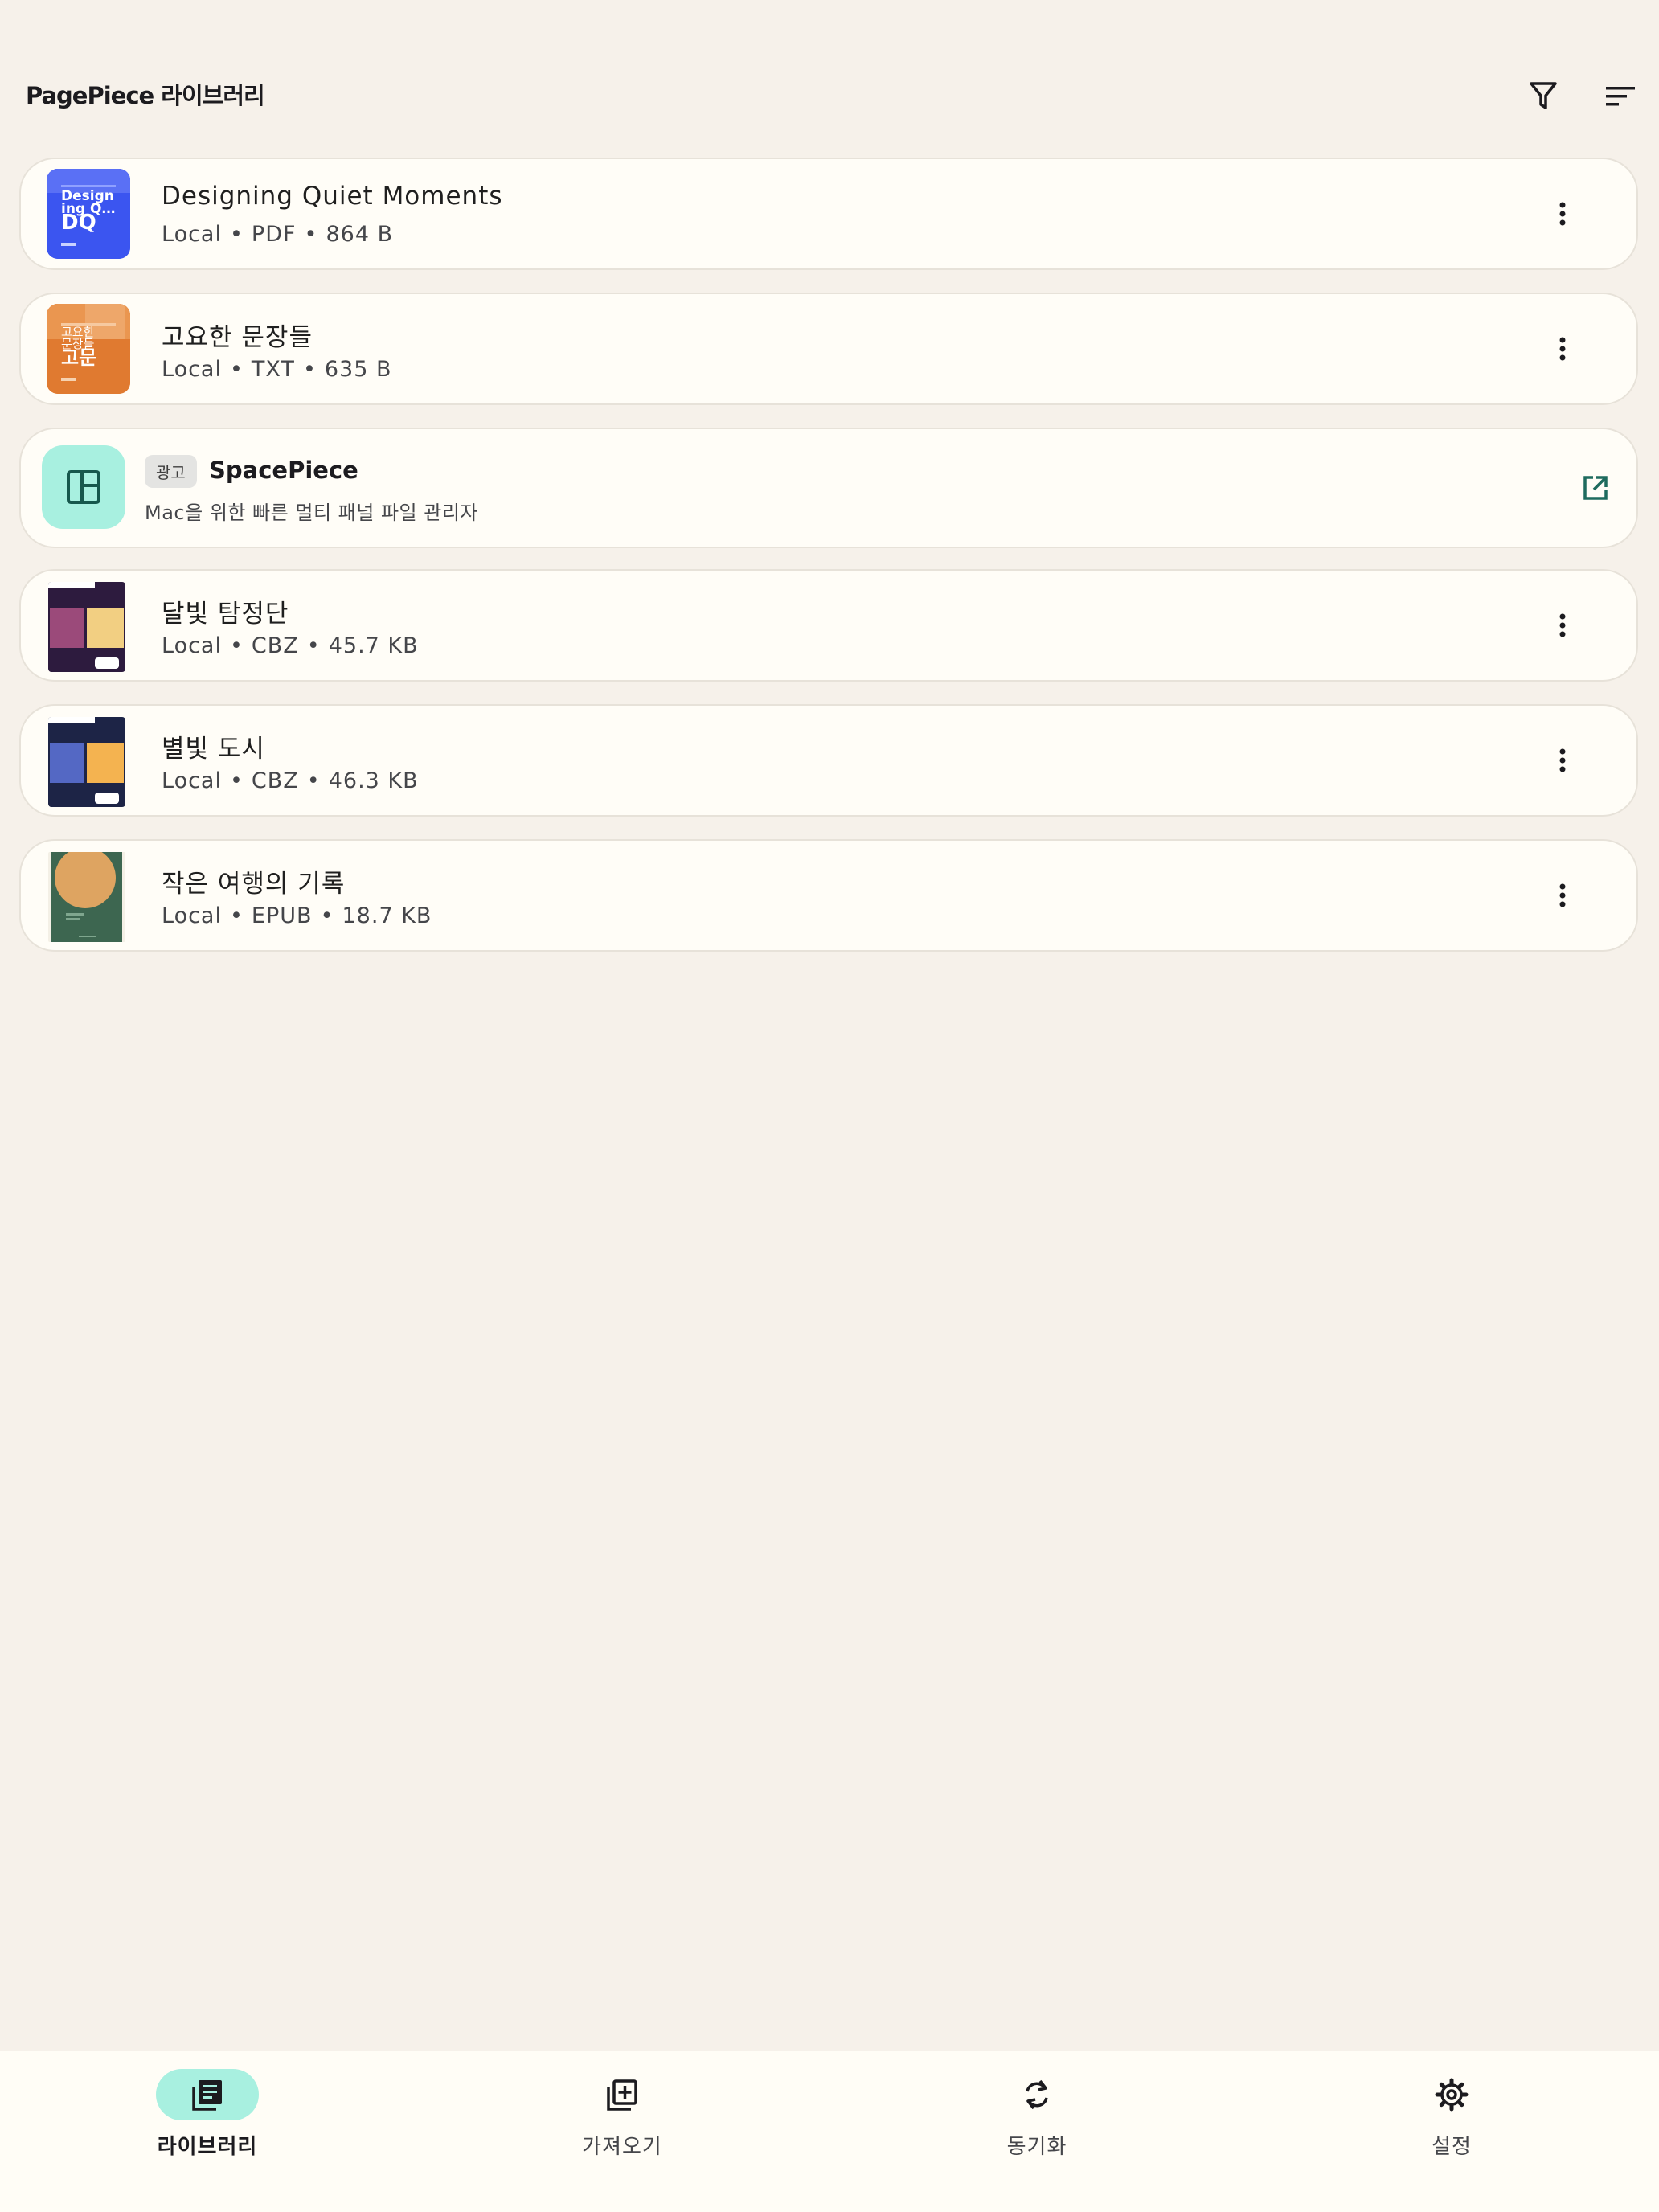 The height and width of the screenshot is (2212, 1659). Describe the element at coordinates (274, 234) in the screenshot. I see `book-format: PDF` at that location.